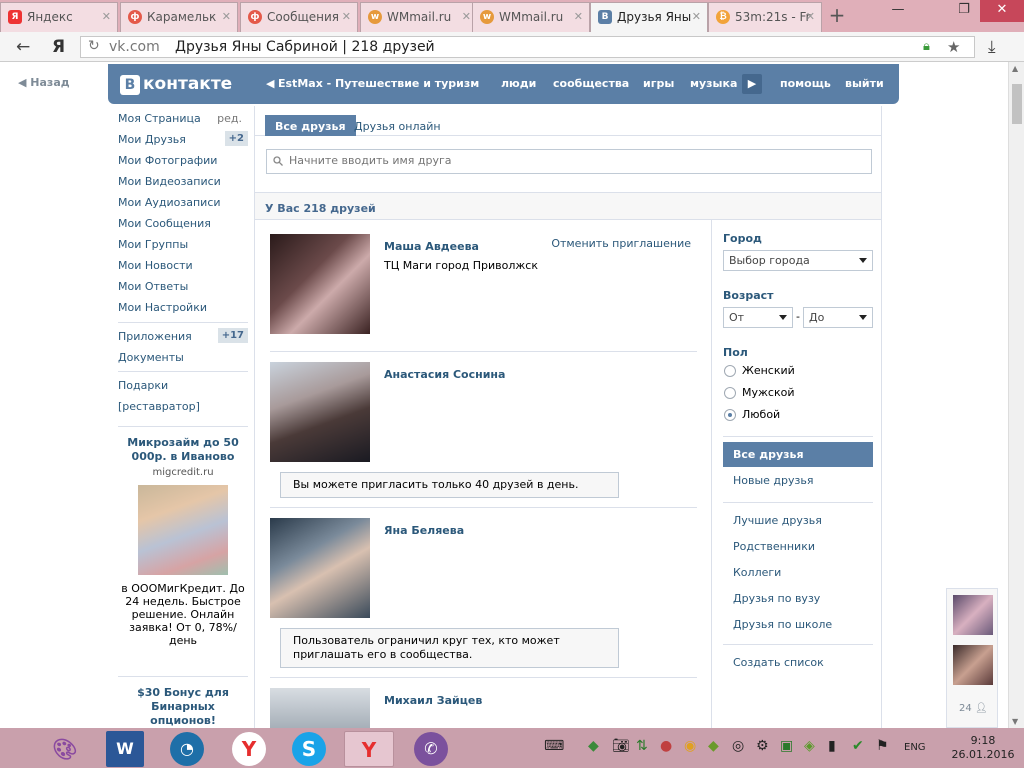 The width and height of the screenshot is (1024, 768). What do you see at coordinates (798, 520) in the screenshot?
I see `list-best-friends: Лучшие друзья` at bounding box center [798, 520].